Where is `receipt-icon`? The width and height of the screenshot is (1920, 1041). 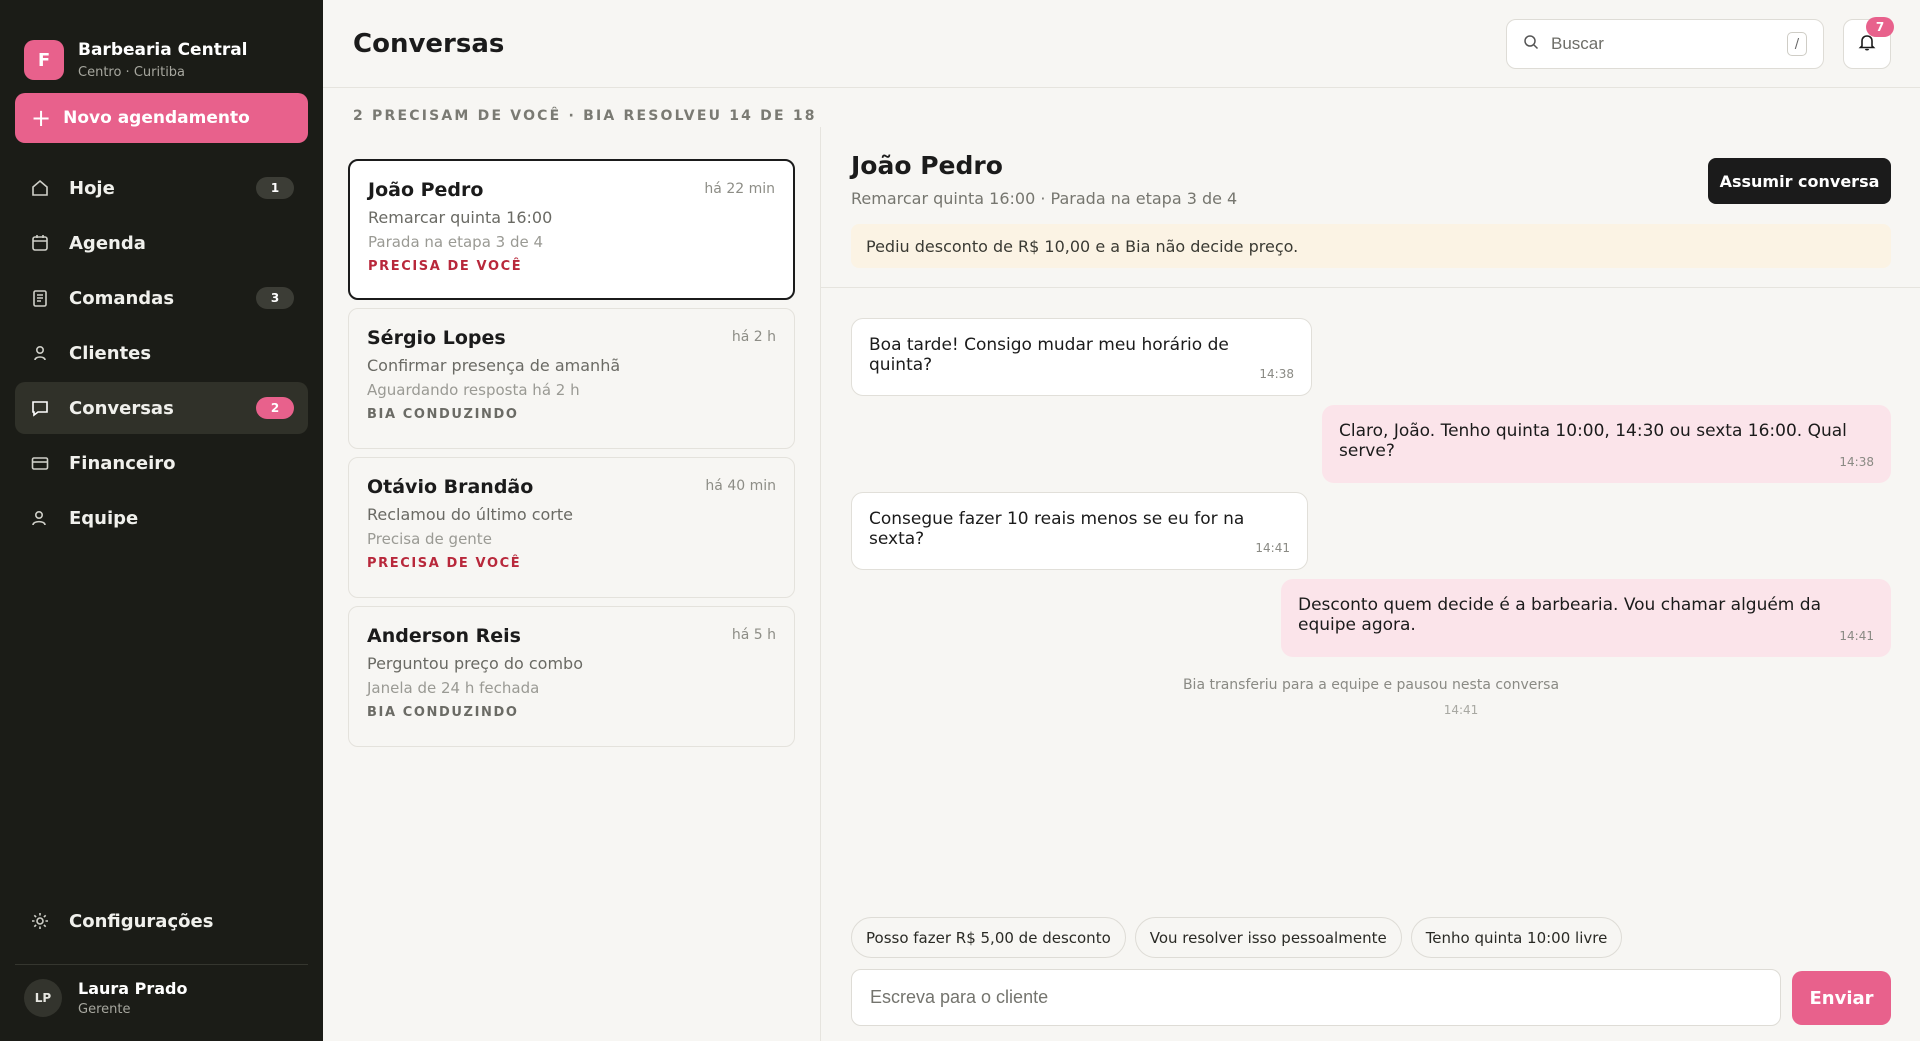 receipt-icon is located at coordinates (40, 298).